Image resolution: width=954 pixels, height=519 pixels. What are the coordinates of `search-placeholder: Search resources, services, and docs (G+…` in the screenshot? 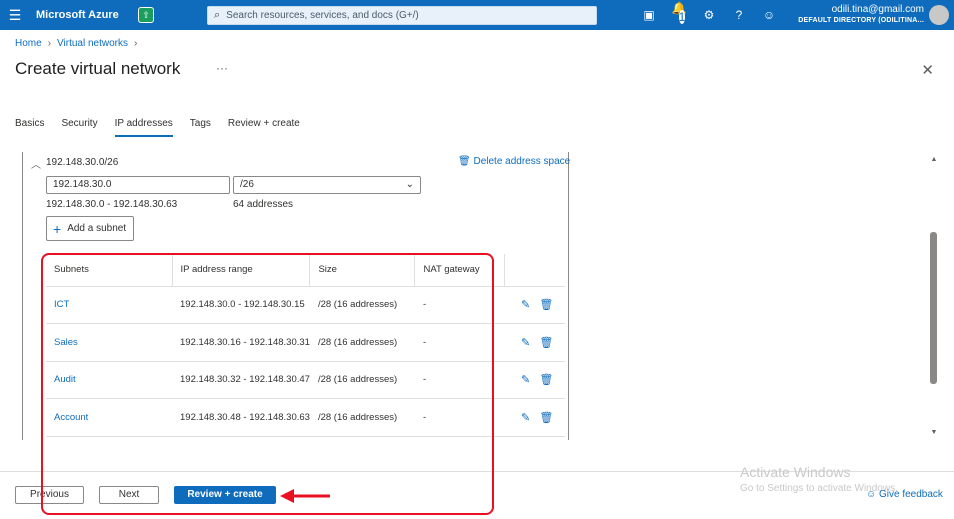 It's located at (322, 15).